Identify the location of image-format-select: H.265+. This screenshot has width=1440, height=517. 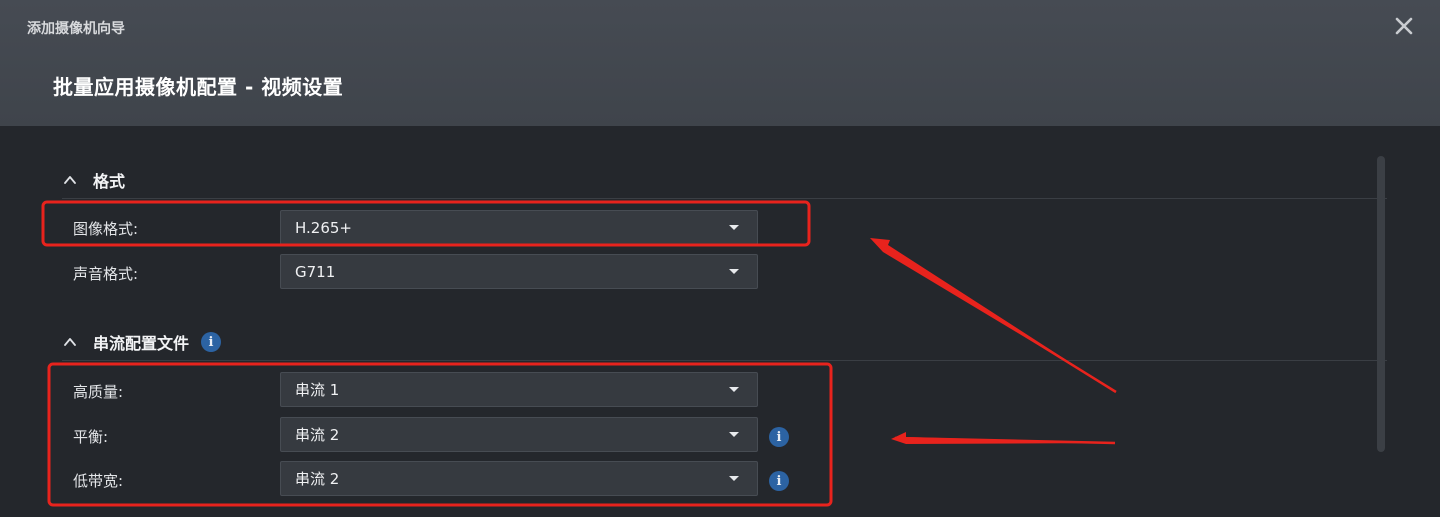
(519, 227).